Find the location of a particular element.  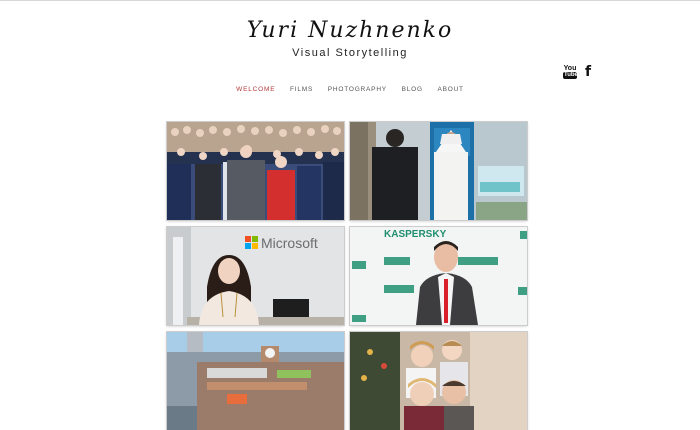

gallery-tile-microsoft: Microsoft is located at coordinates (255, 276).